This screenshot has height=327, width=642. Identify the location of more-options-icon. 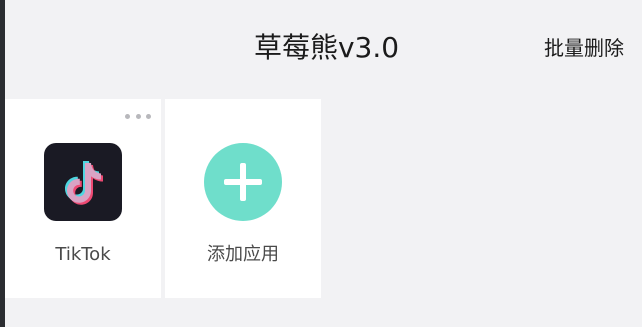
(138, 116).